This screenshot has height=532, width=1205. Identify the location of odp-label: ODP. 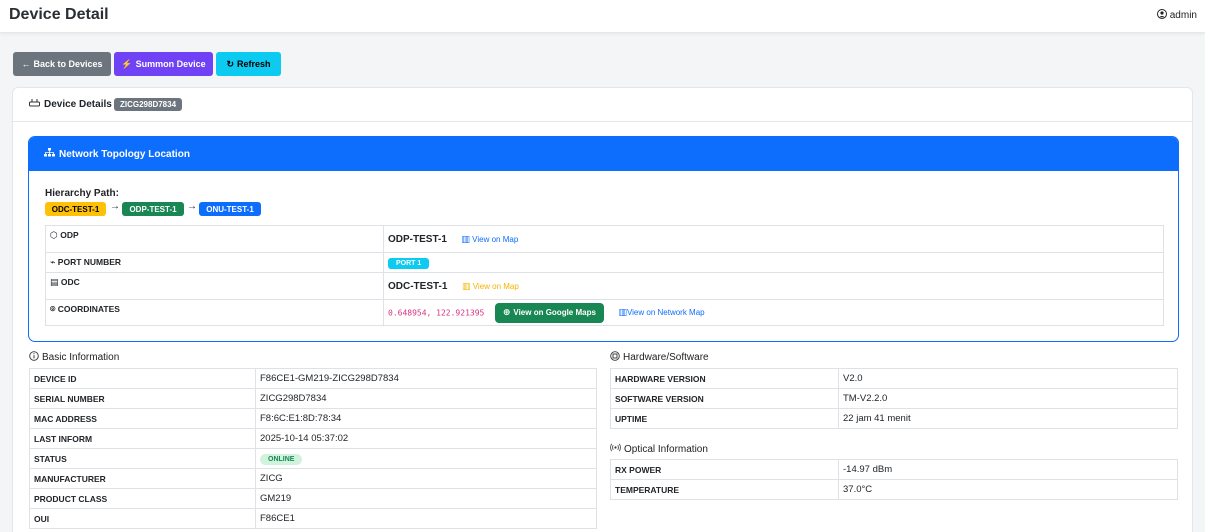
(69, 235).